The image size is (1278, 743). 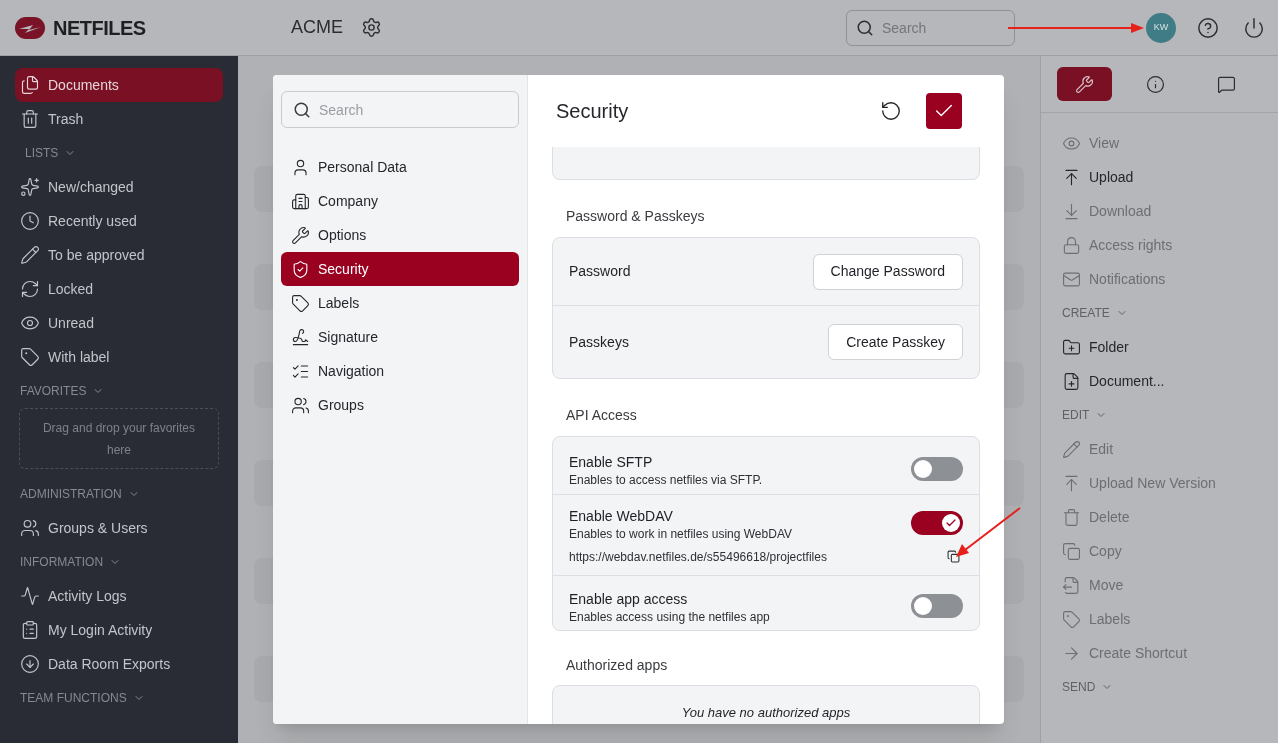 What do you see at coordinates (119, 596) in the screenshot?
I see `sidebar-item: Activity Logs` at bounding box center [119, 596].